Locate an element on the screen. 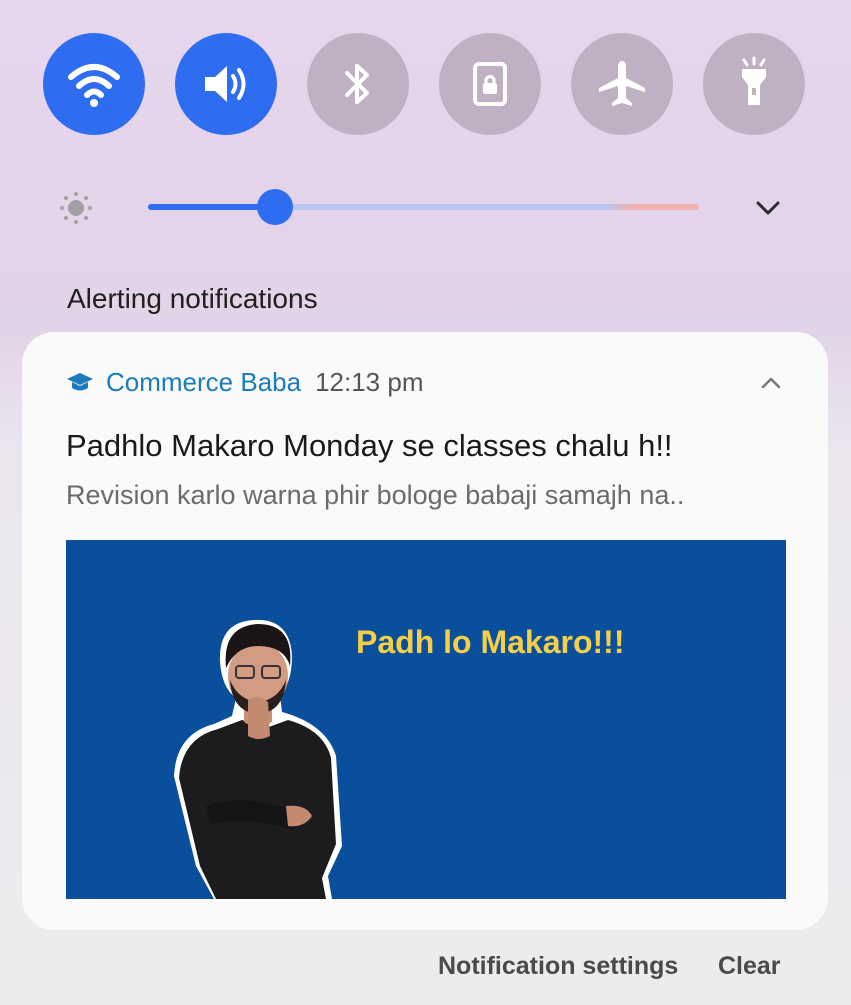 The height and width of the screenshot is (1005, 851). flashlight-toggle is located at coordinates (754, 84).